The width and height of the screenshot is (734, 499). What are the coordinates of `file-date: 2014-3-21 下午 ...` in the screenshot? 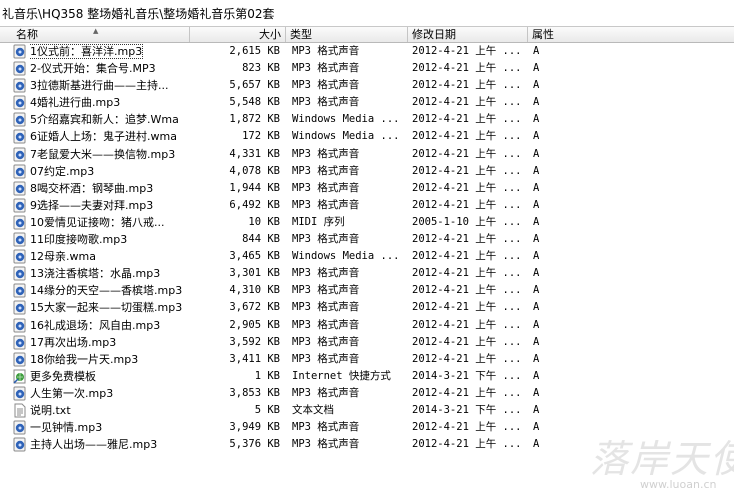 It's located at (468, 376).